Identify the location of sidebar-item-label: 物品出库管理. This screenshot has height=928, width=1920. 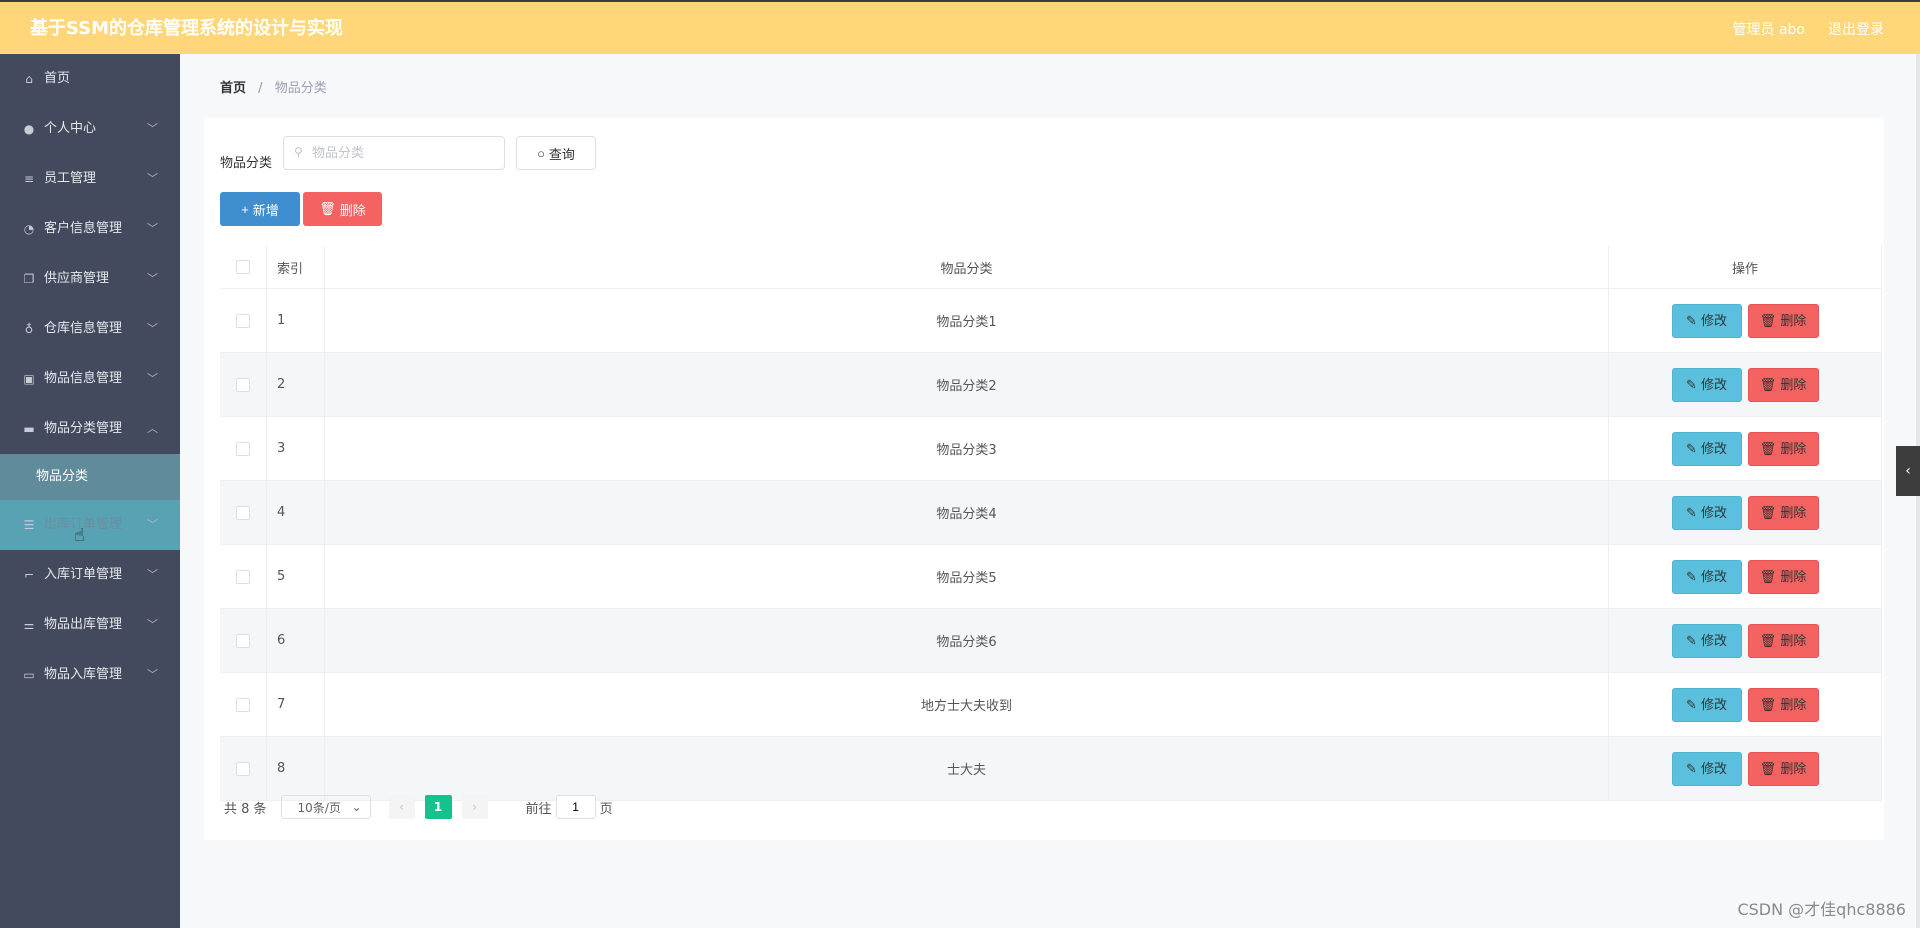
(83, 624).